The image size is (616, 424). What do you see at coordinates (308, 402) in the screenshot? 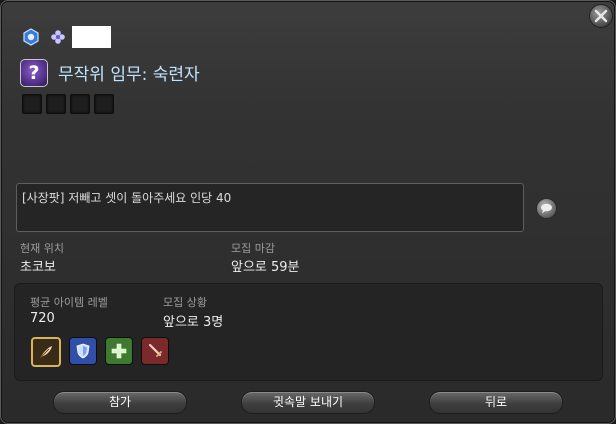
I see `whisper-button: 귓속말 보내기` at bounding box center [308, 402].